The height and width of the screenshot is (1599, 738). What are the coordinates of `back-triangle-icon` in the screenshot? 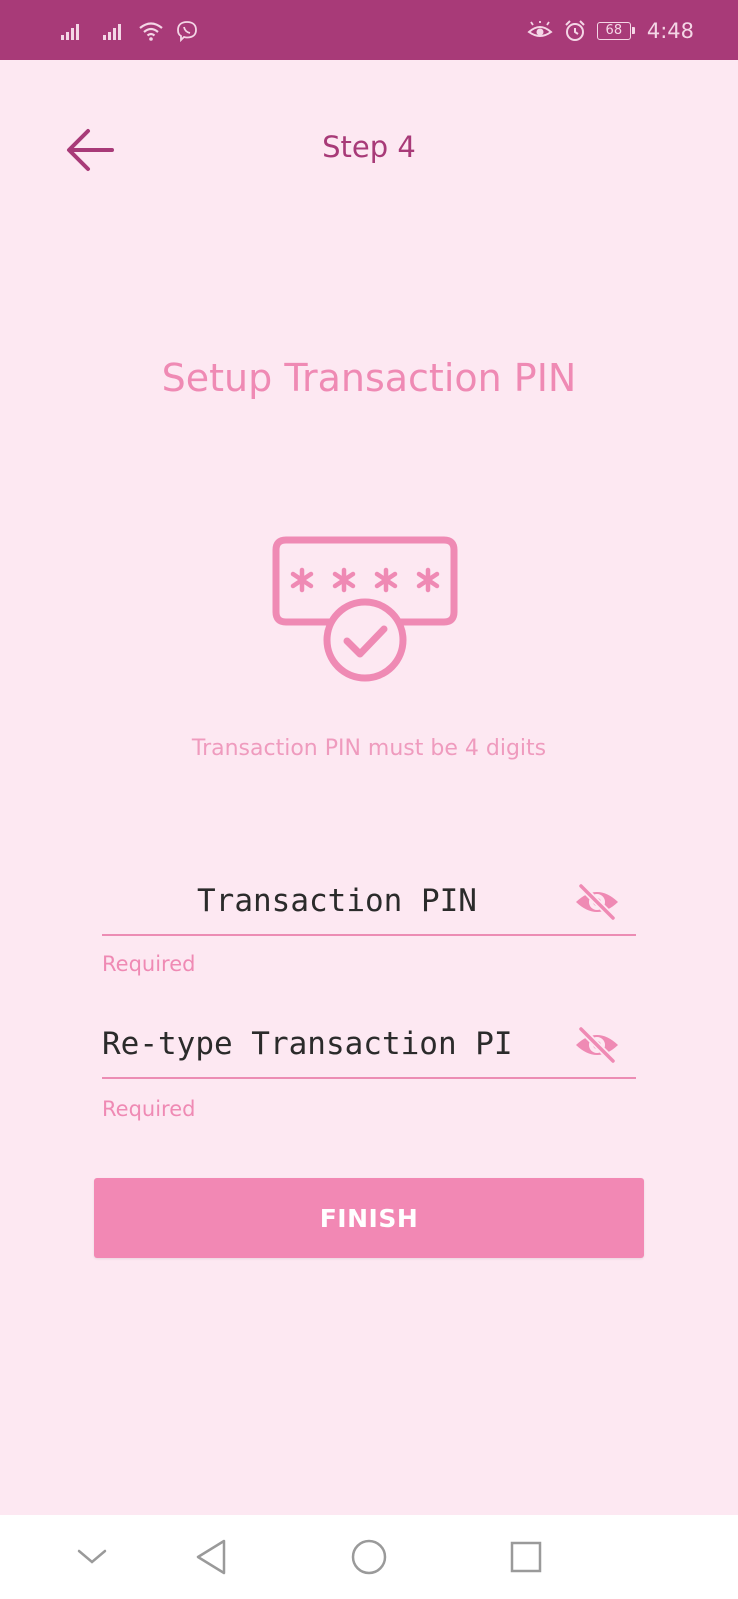 It's located at (211, 1557).